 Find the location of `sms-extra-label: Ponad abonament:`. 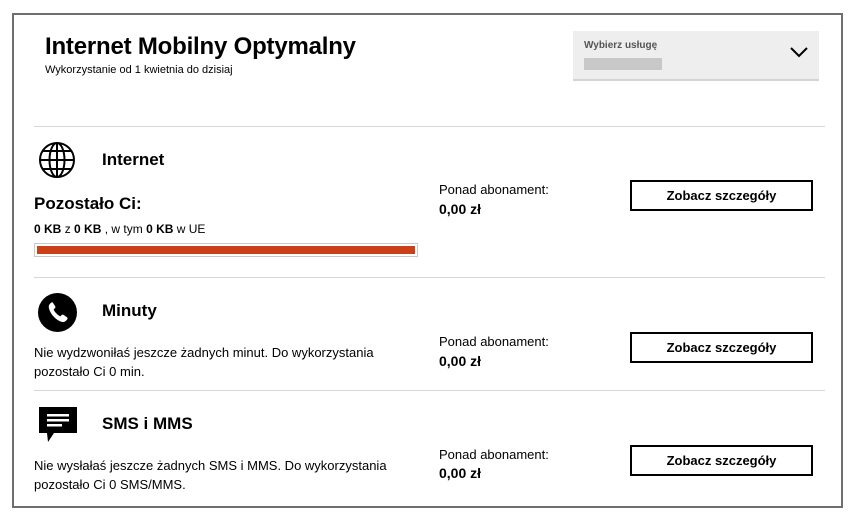

sms-extra-label: Ponad abonament: is located at coordinates (494, 454).